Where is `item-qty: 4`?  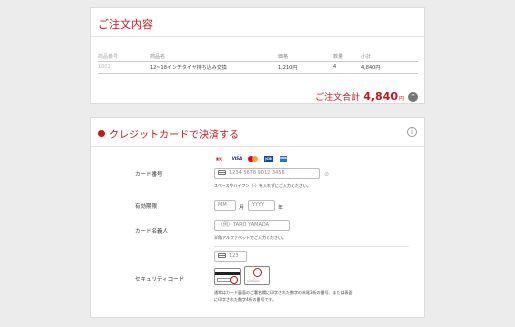
item-qty: 4 is located at coordinates (347, 67).